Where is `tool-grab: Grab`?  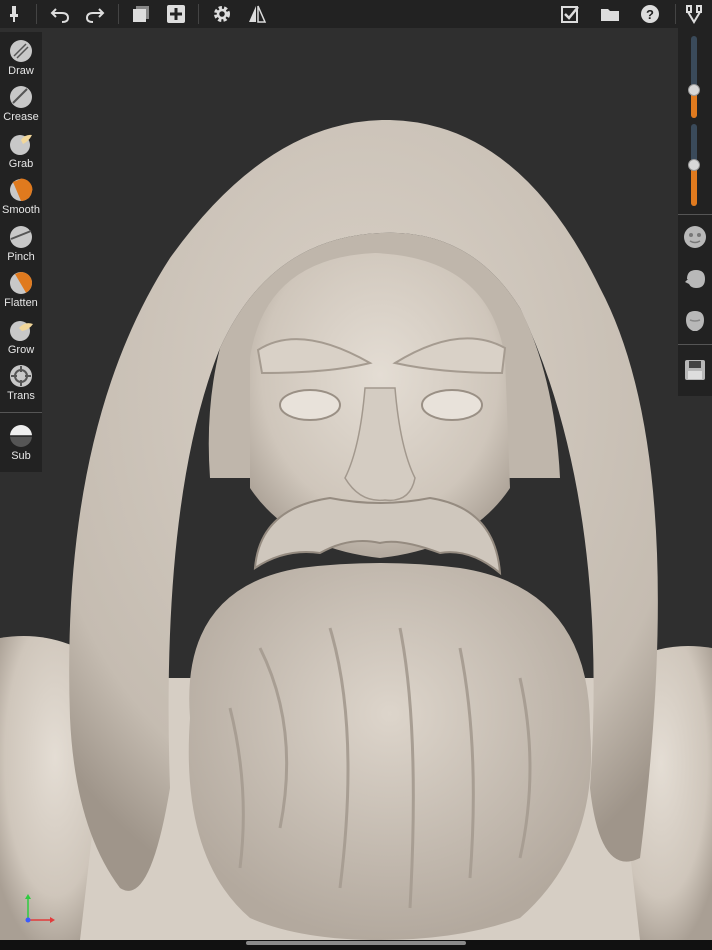
tool-grab: Grab is located at coordinates (21, 150).